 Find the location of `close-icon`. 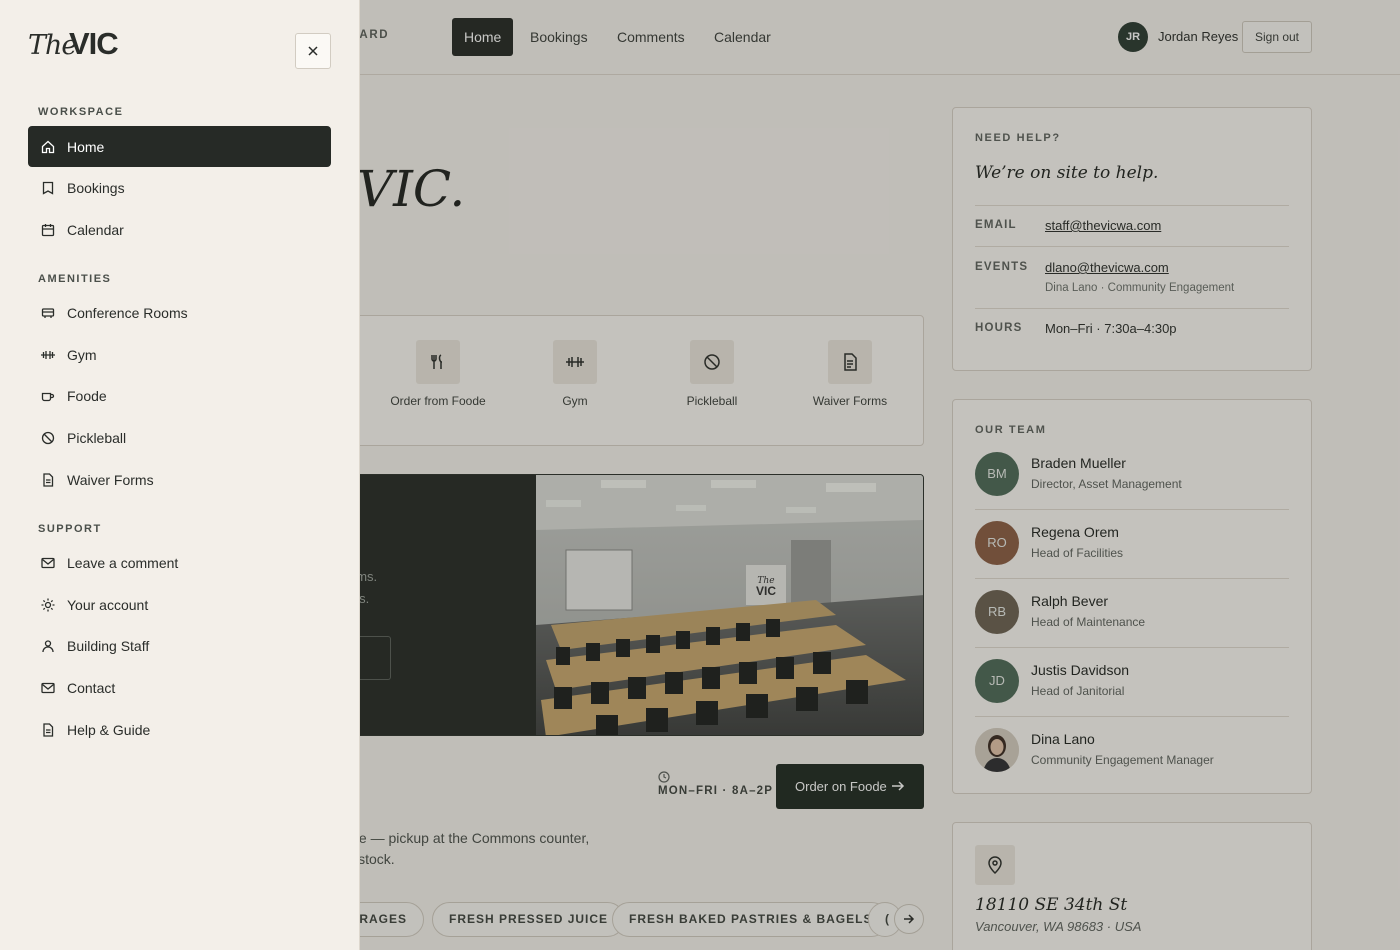

close-icon is located at coordinates (313, 51).